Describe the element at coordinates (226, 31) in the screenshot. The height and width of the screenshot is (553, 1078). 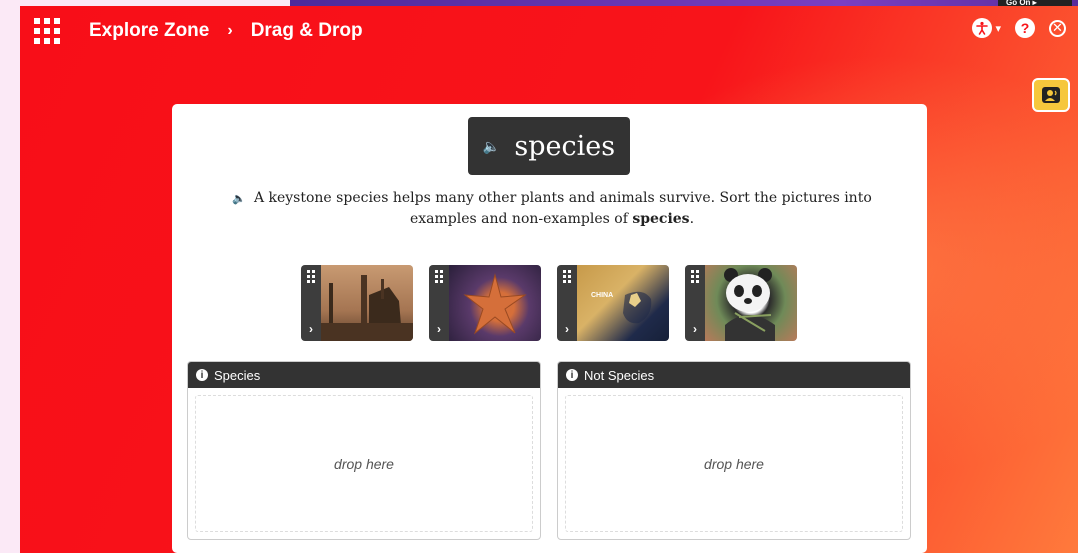
I see `breadcrumb: Explore Zone › Drag & Drop` at that location.